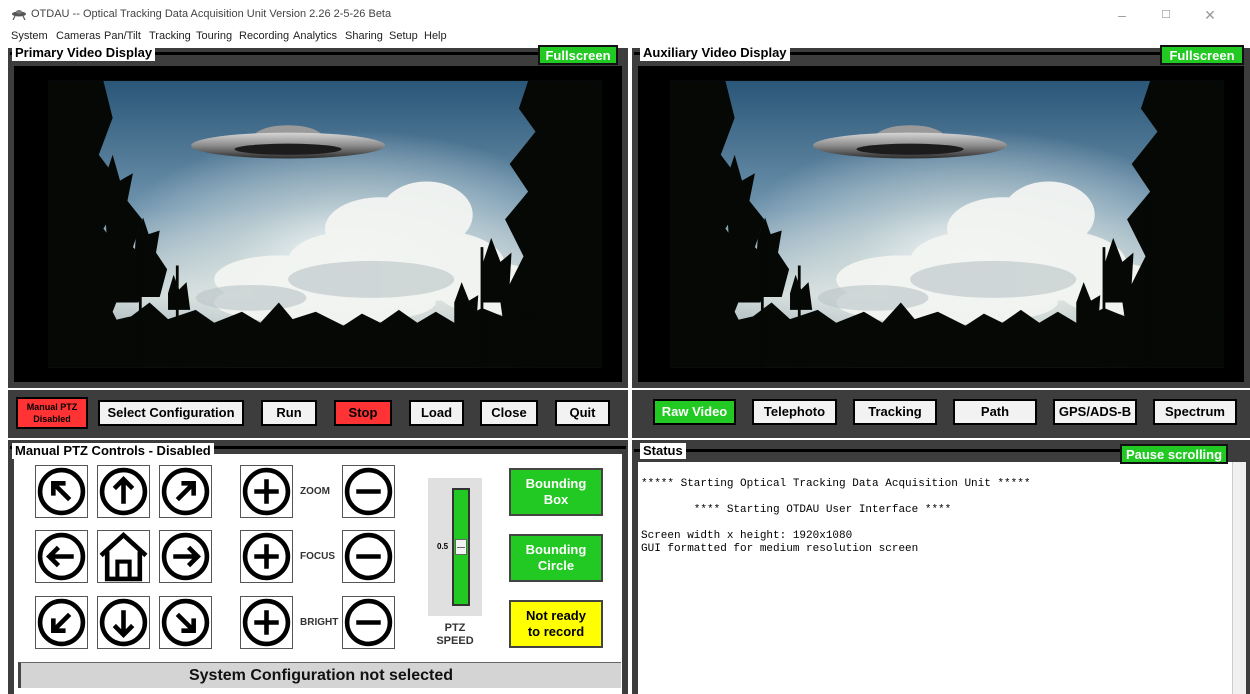  I want to click on bright-down-button, so click(368, 622).